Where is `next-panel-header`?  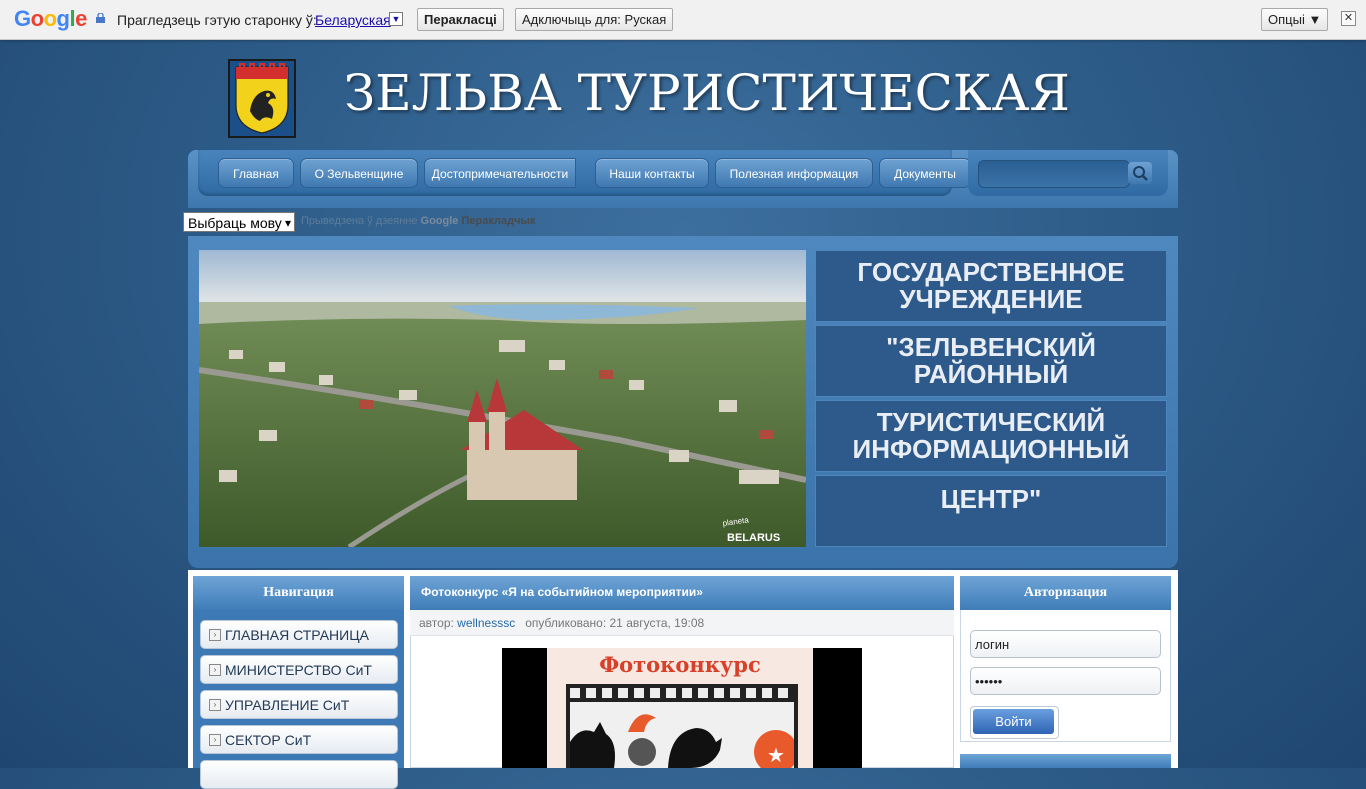
next-panel-header is located at coordinates (1065, 761).